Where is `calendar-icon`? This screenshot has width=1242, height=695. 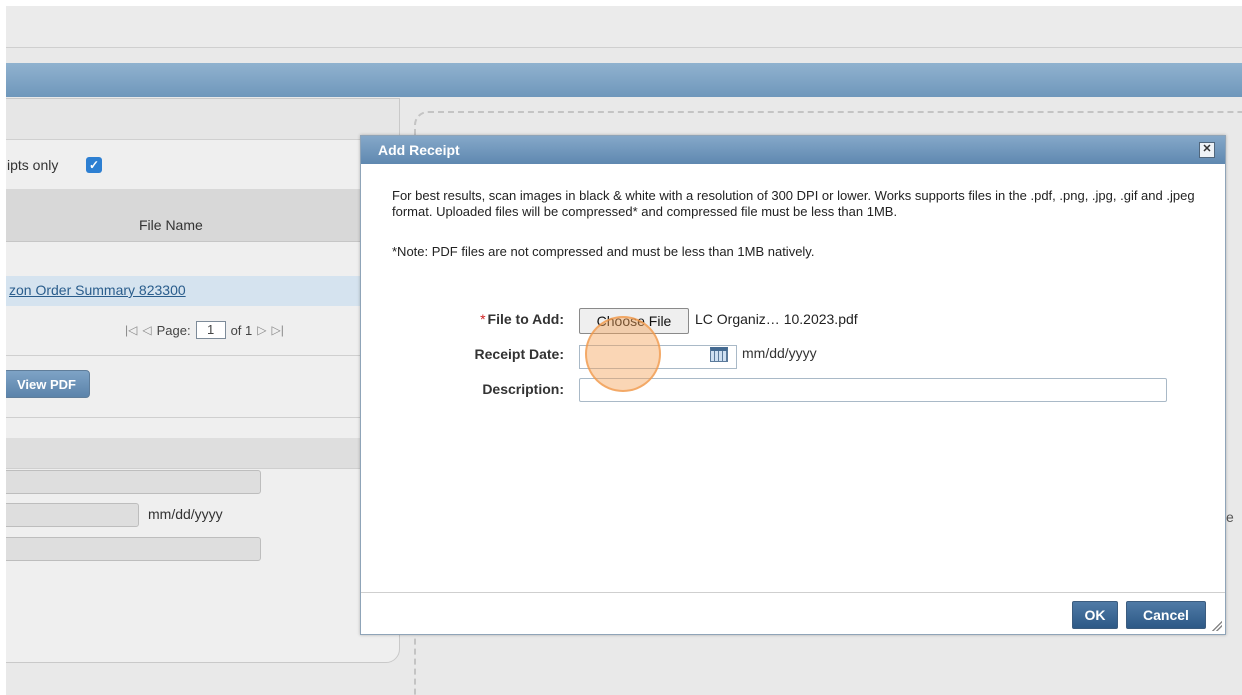 calendar-icon is located at coordinates (719, 354).